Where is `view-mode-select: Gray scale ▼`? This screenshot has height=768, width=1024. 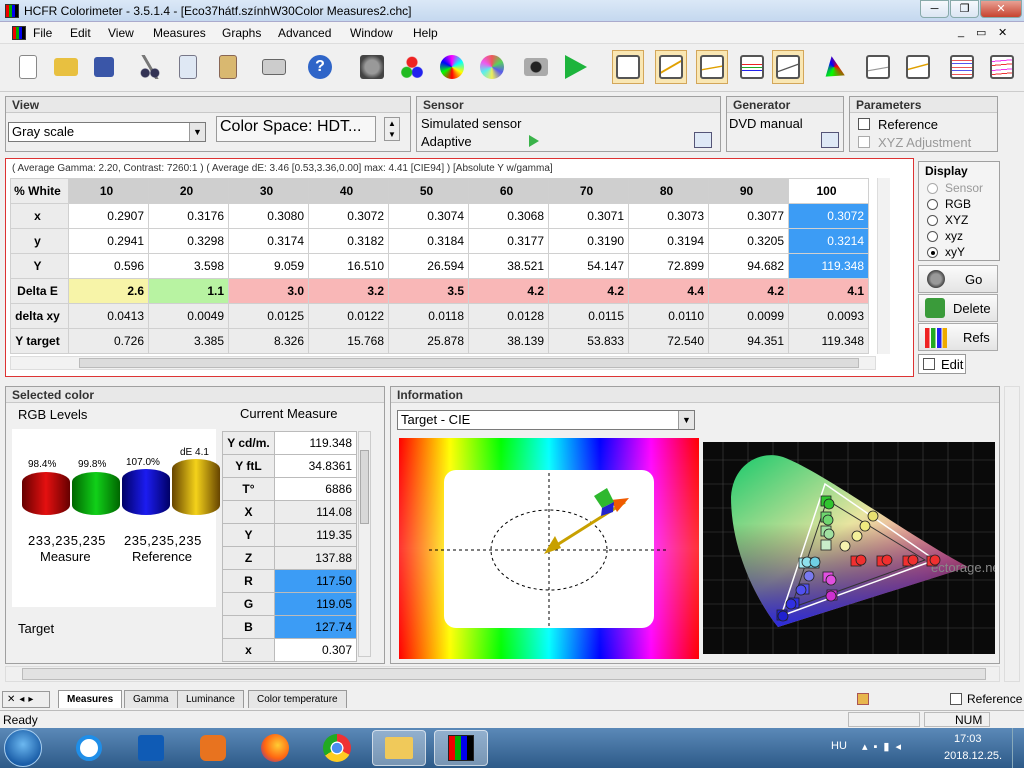
view-mode-select: Gray scale ▼ is located at coordinates (107, 132).